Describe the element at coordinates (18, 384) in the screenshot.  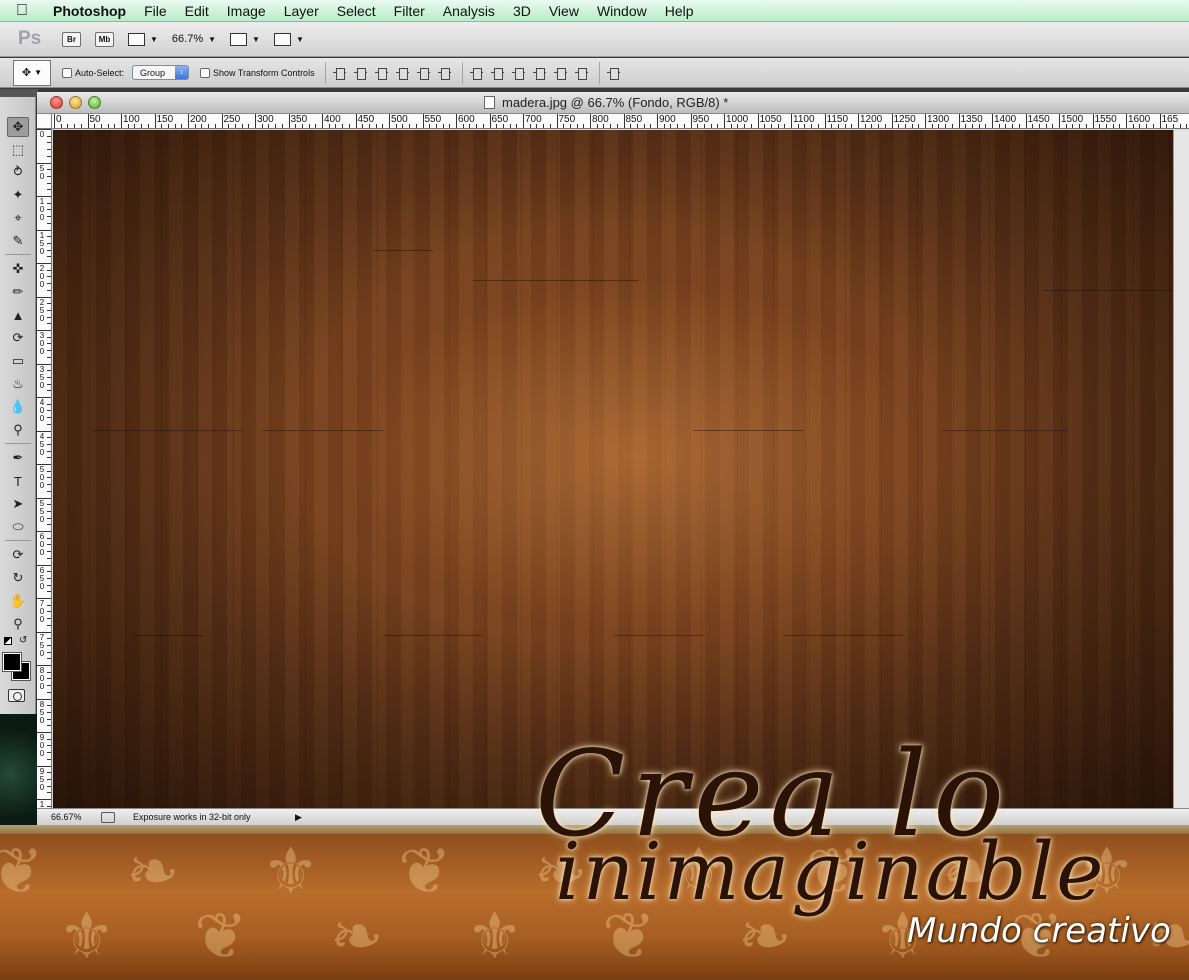
I see `paint-bucket-tool-icon: ♨` at that location.